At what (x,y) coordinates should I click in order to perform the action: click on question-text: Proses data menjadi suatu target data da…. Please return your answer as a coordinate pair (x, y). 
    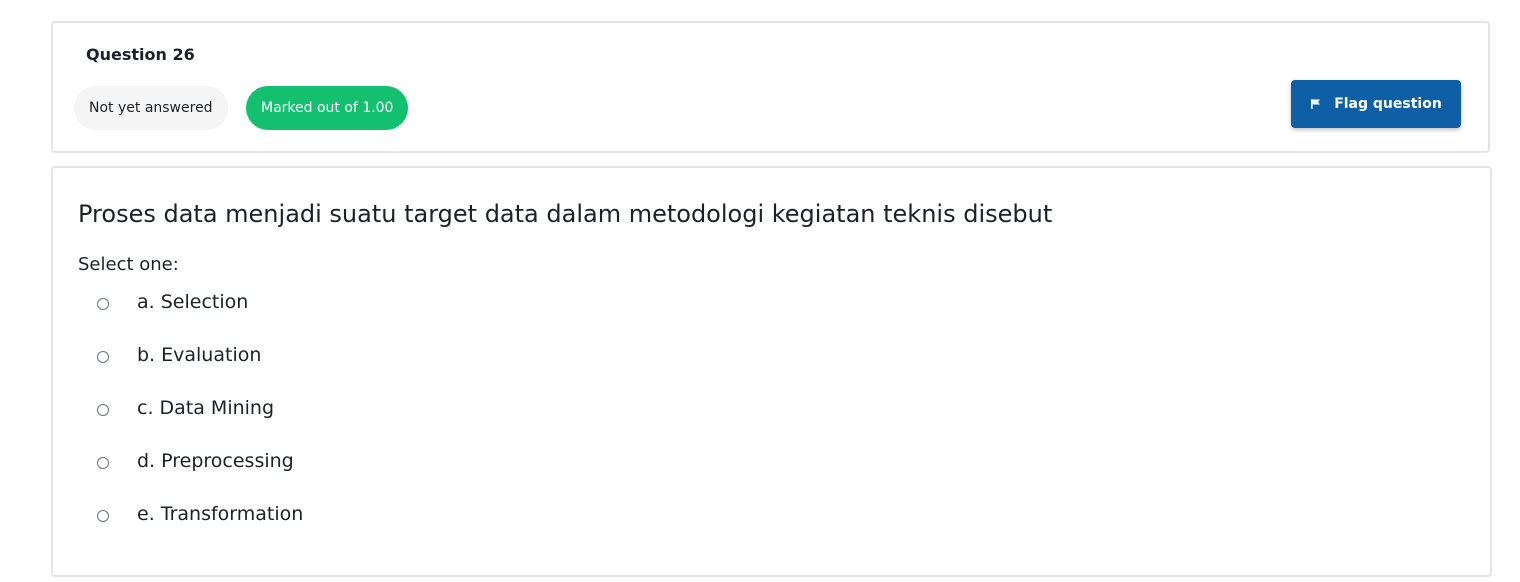
    Looking at the image, I should click on (565, 214).